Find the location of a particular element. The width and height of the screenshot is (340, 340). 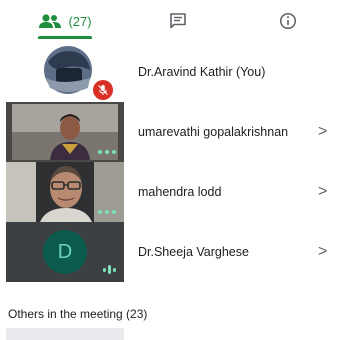

speaking-indicator is located at coordinates (109, 269).